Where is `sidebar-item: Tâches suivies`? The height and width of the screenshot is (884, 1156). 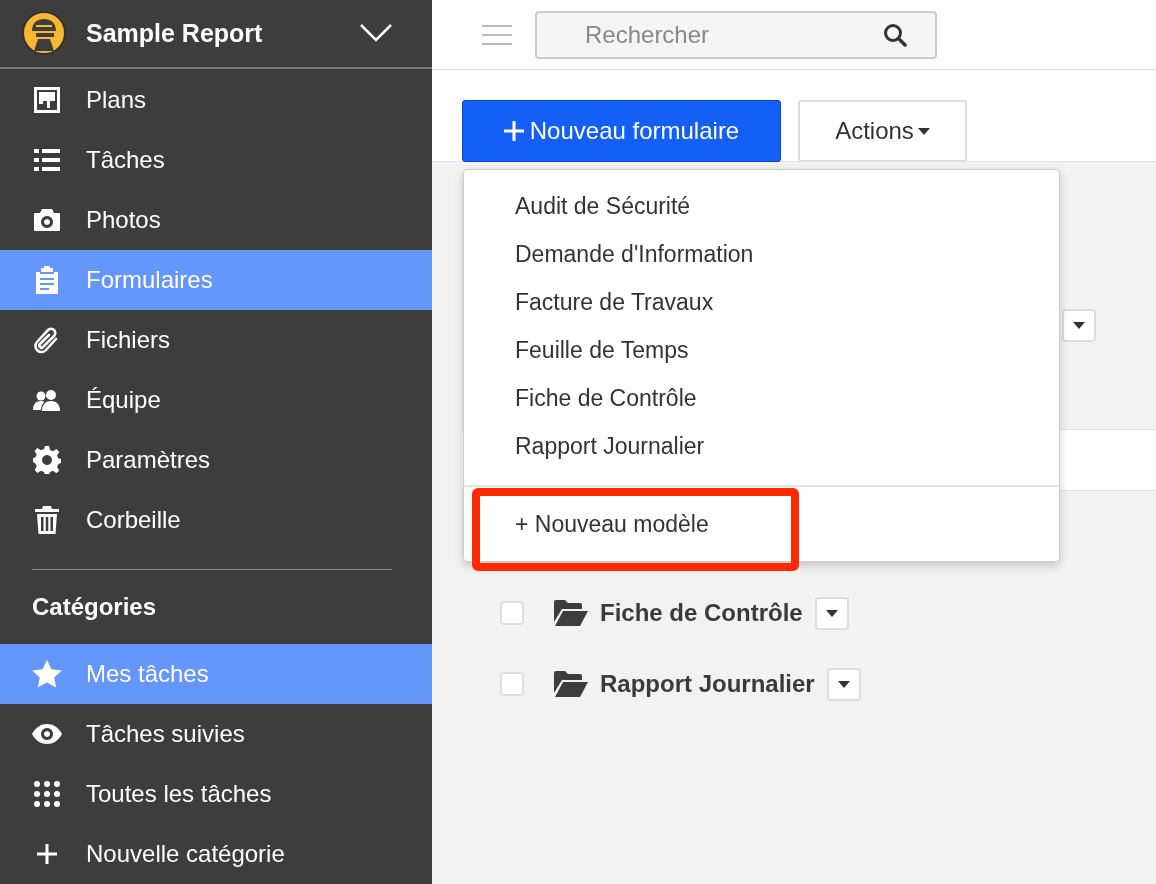
sidebar-item: Tâches suivies is located at coordinates (216, 734).